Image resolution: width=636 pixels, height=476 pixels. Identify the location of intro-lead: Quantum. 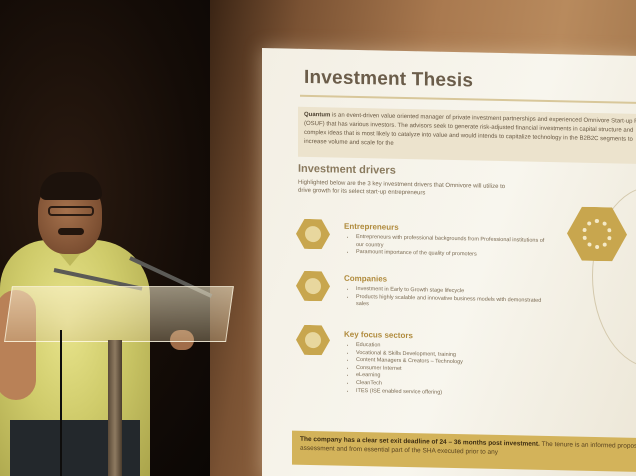
(317, 115).